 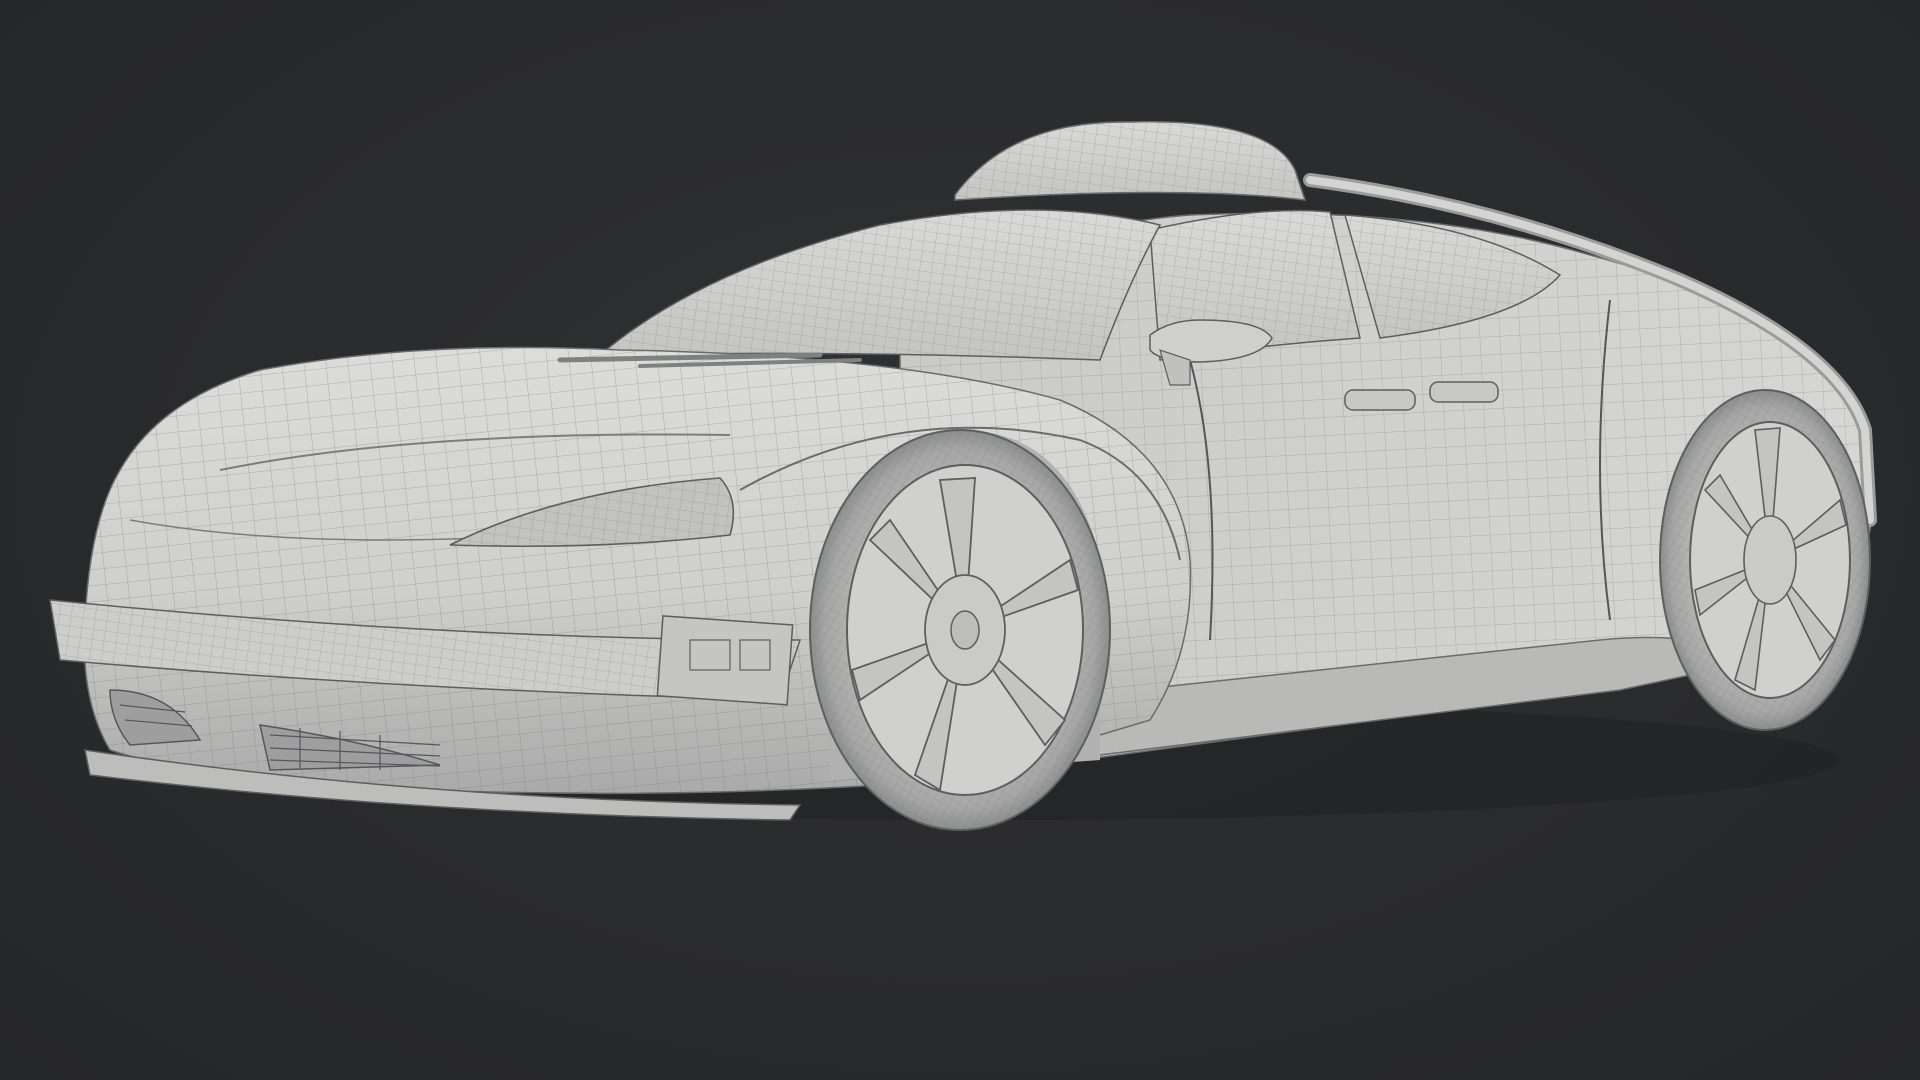 What do you see at coordinates (1765, 560) in the screenshot?
I see `rear-wheel` at bounding box center [1765, 560].